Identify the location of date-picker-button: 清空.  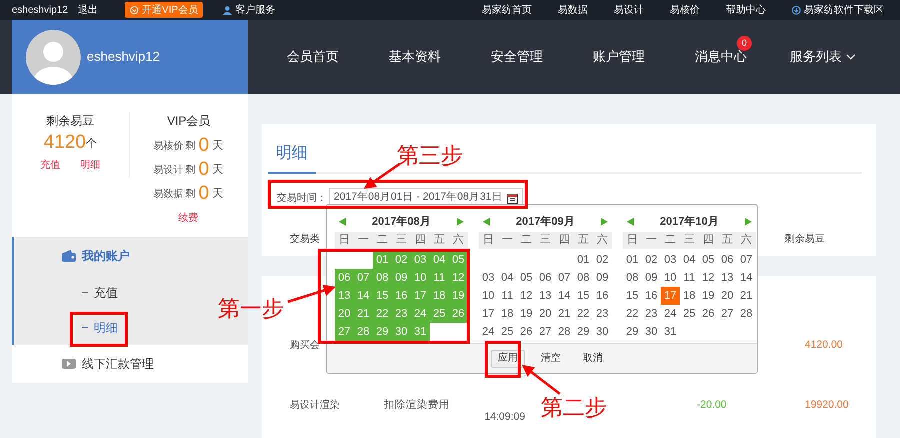
(551, 359).